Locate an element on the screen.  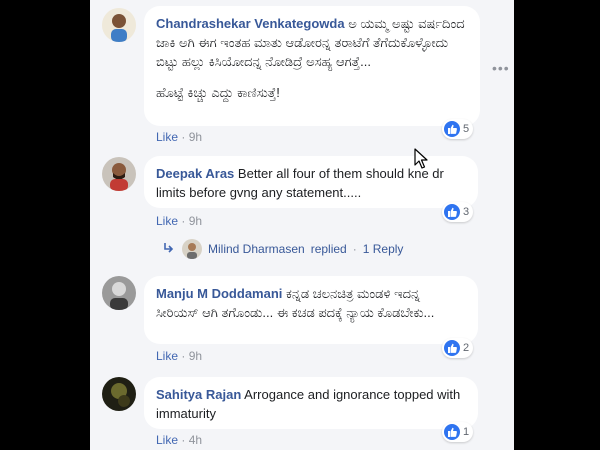
reaction-number: 3 is located at coordinates (466, 212).